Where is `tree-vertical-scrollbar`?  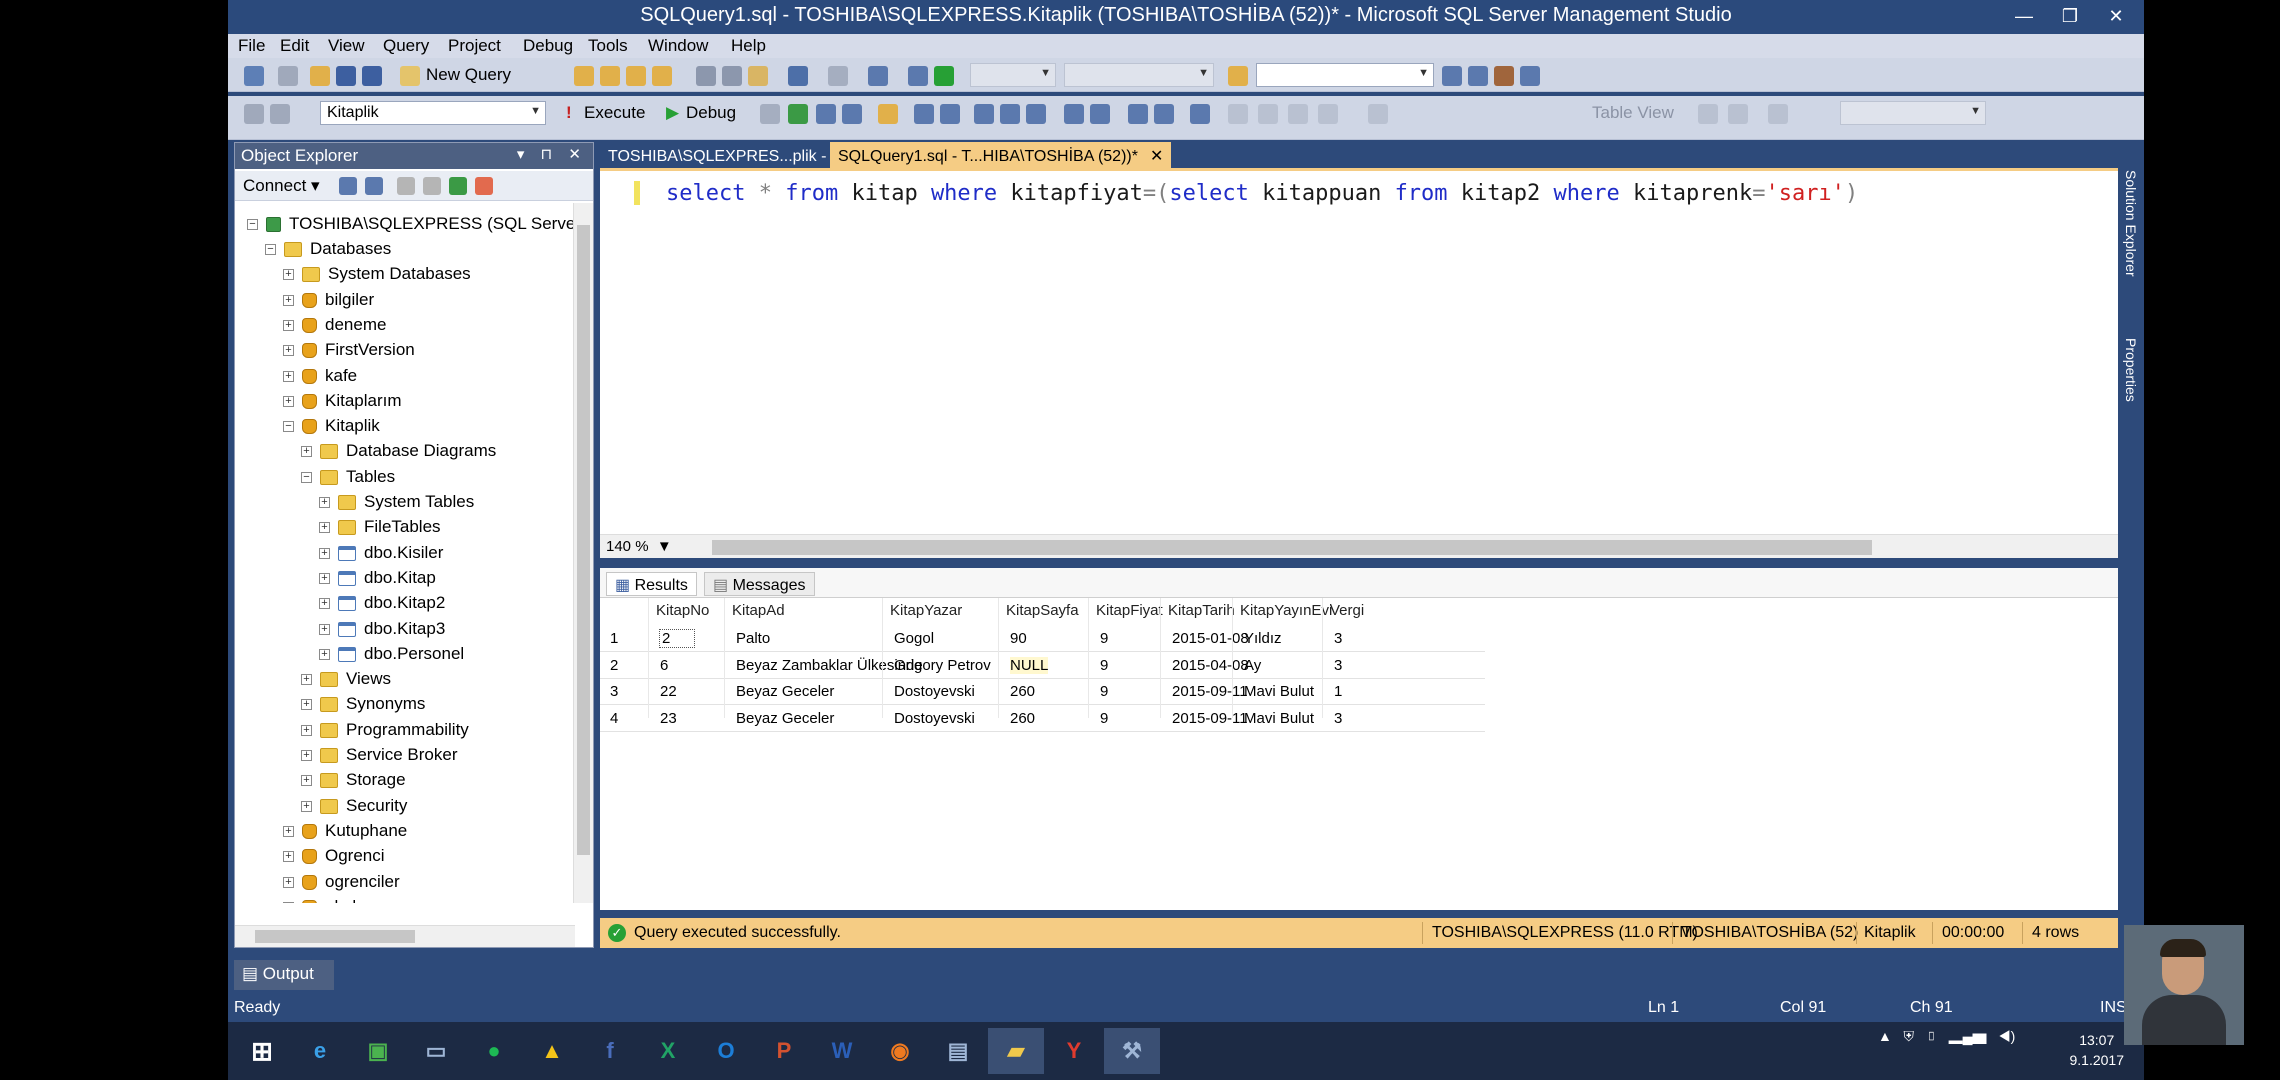 tree-vertical-scrollbar is located at coordinates (583, 553).